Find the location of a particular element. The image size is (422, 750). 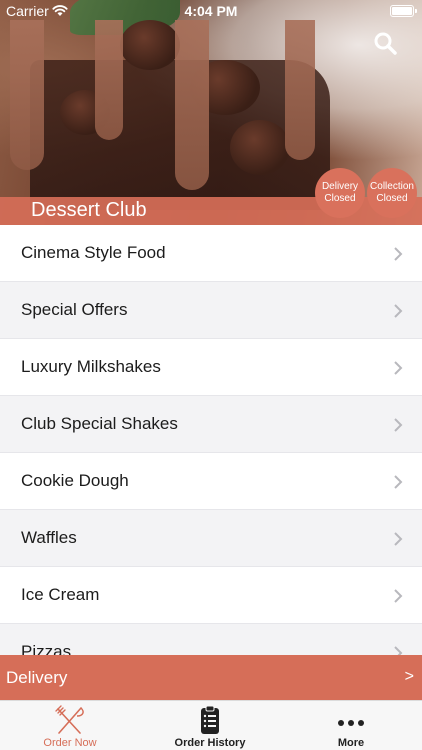

delivery-mode-arrow: > is located at coordinates (409, 676).